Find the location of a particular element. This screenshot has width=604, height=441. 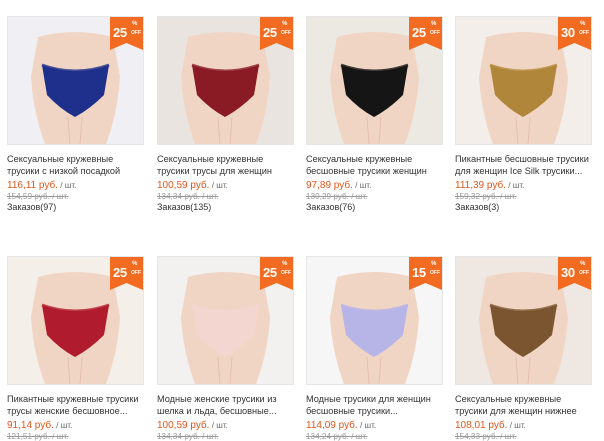

product-old-price: 134,24 руб. / шт. is located at coordinates (337, 436).